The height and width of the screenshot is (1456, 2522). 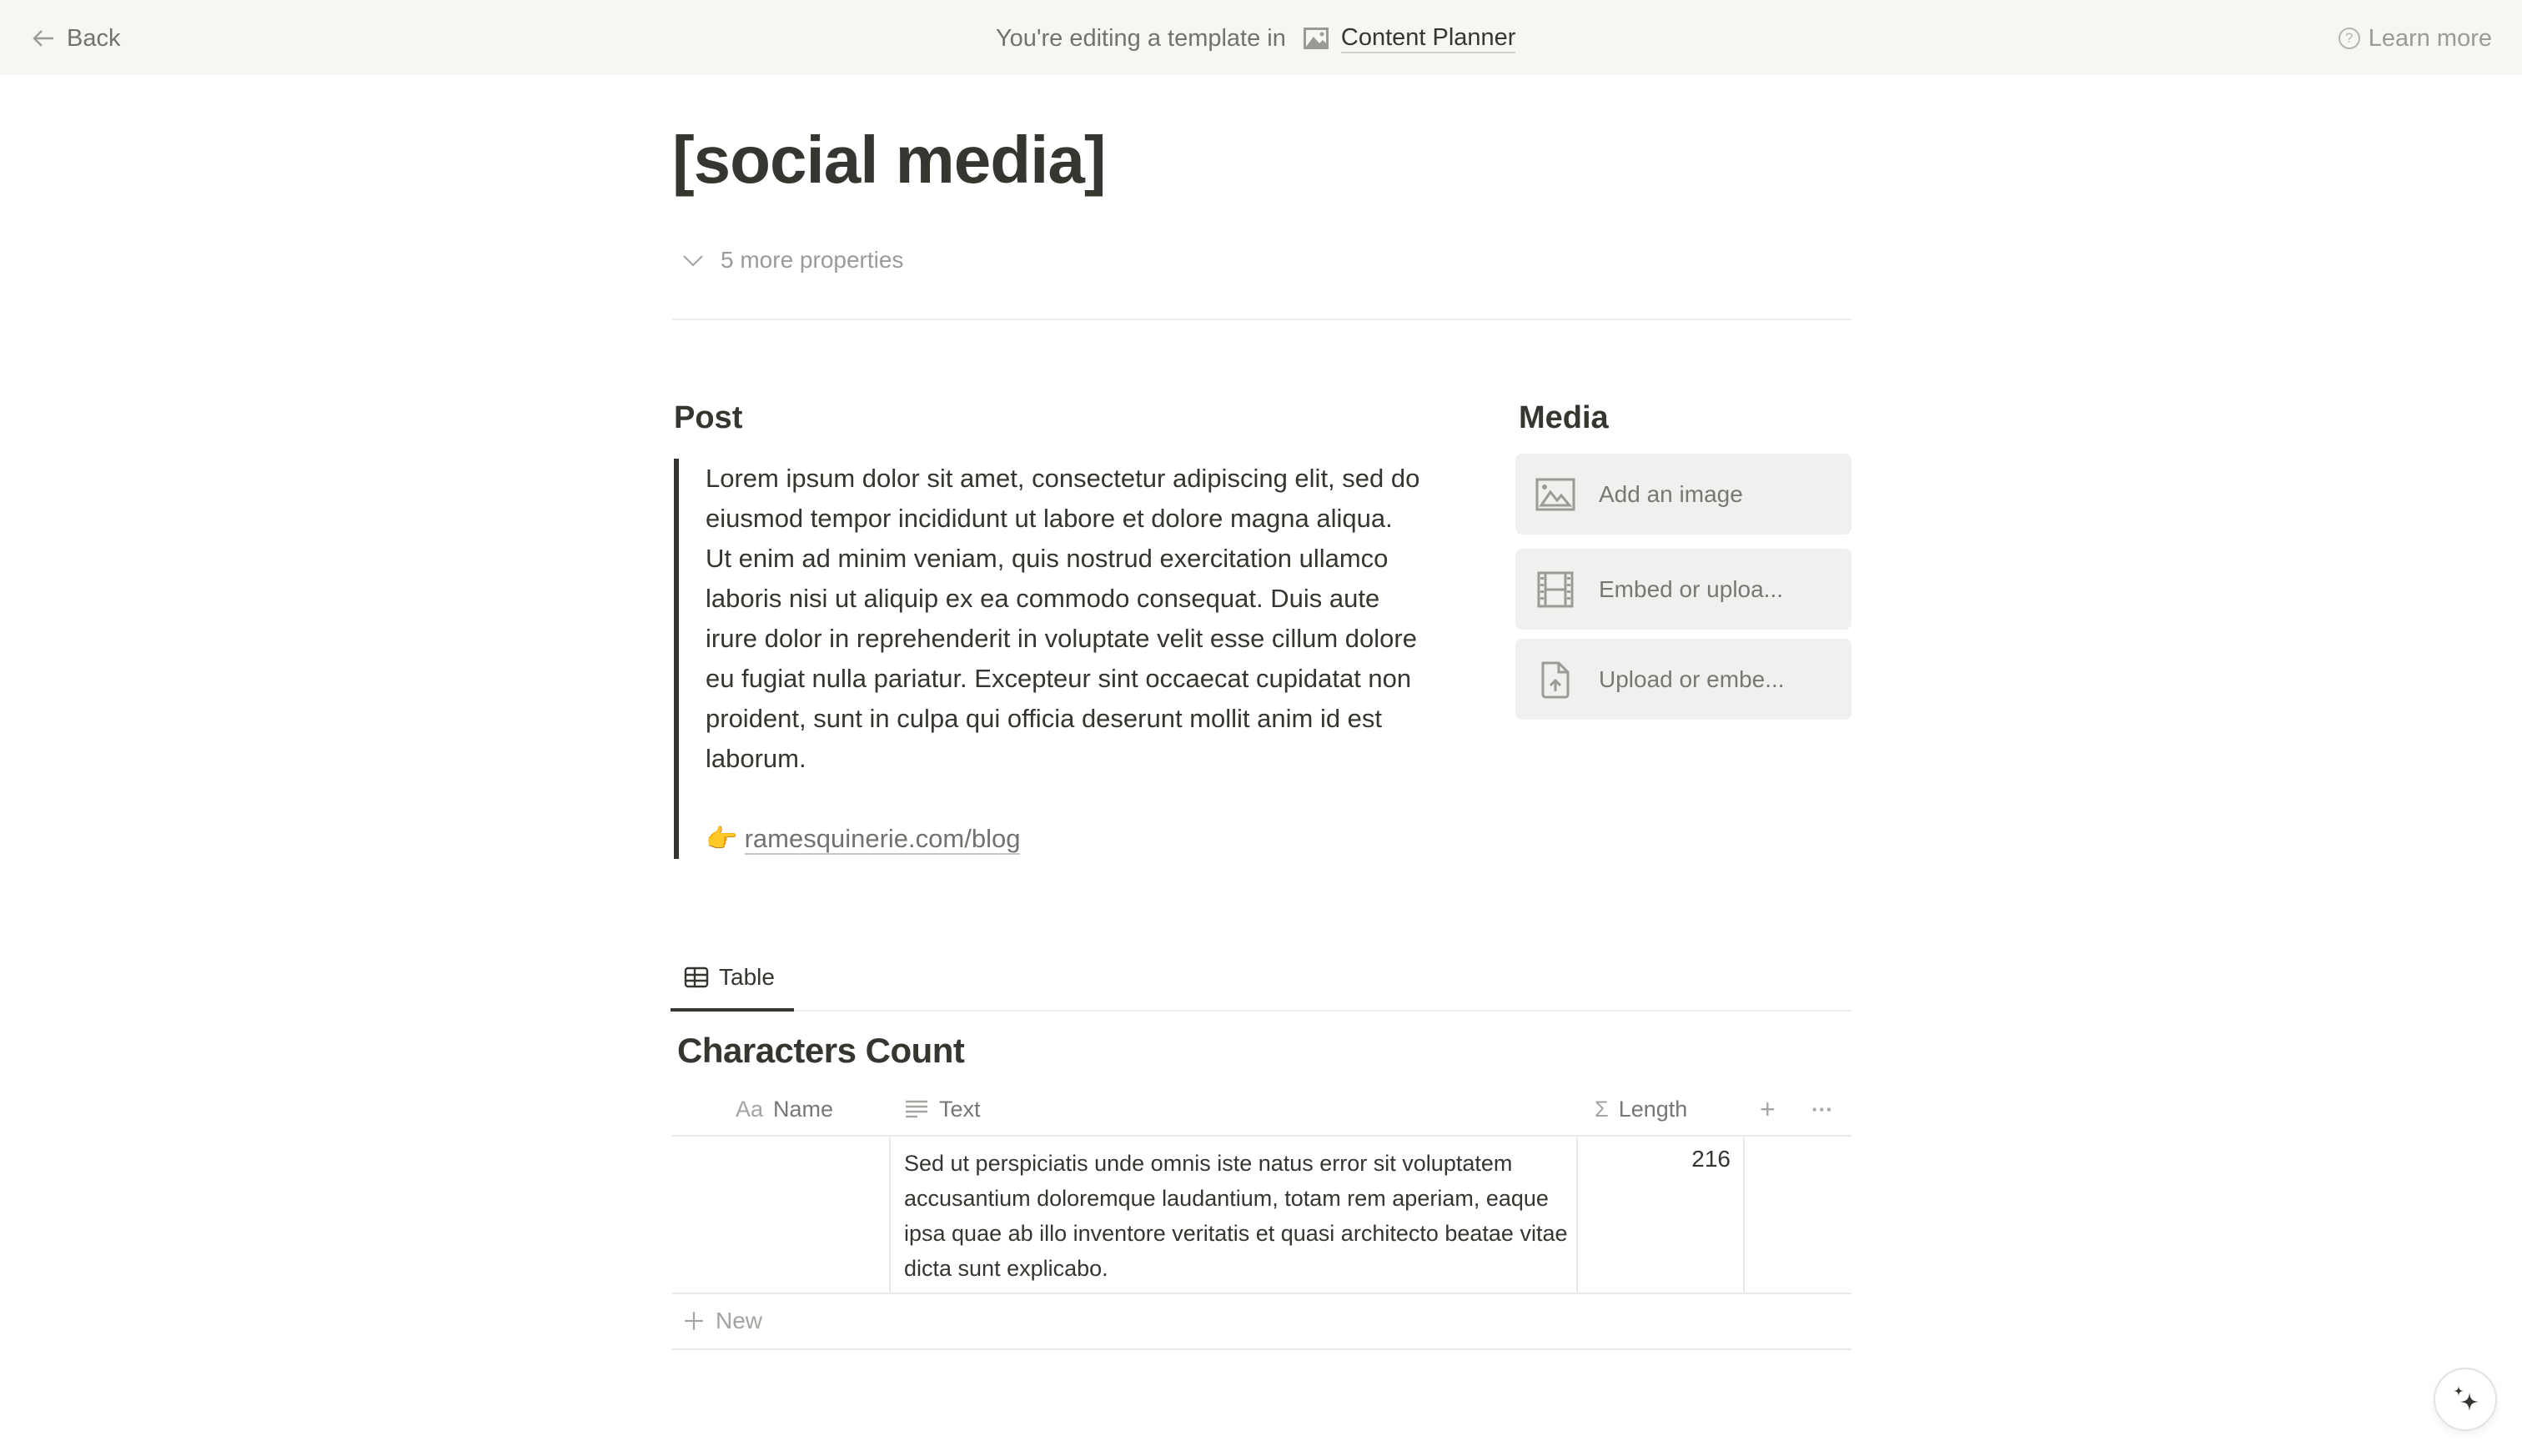 I want to click on plus-icon: +, so click(x=1768, y=1108).